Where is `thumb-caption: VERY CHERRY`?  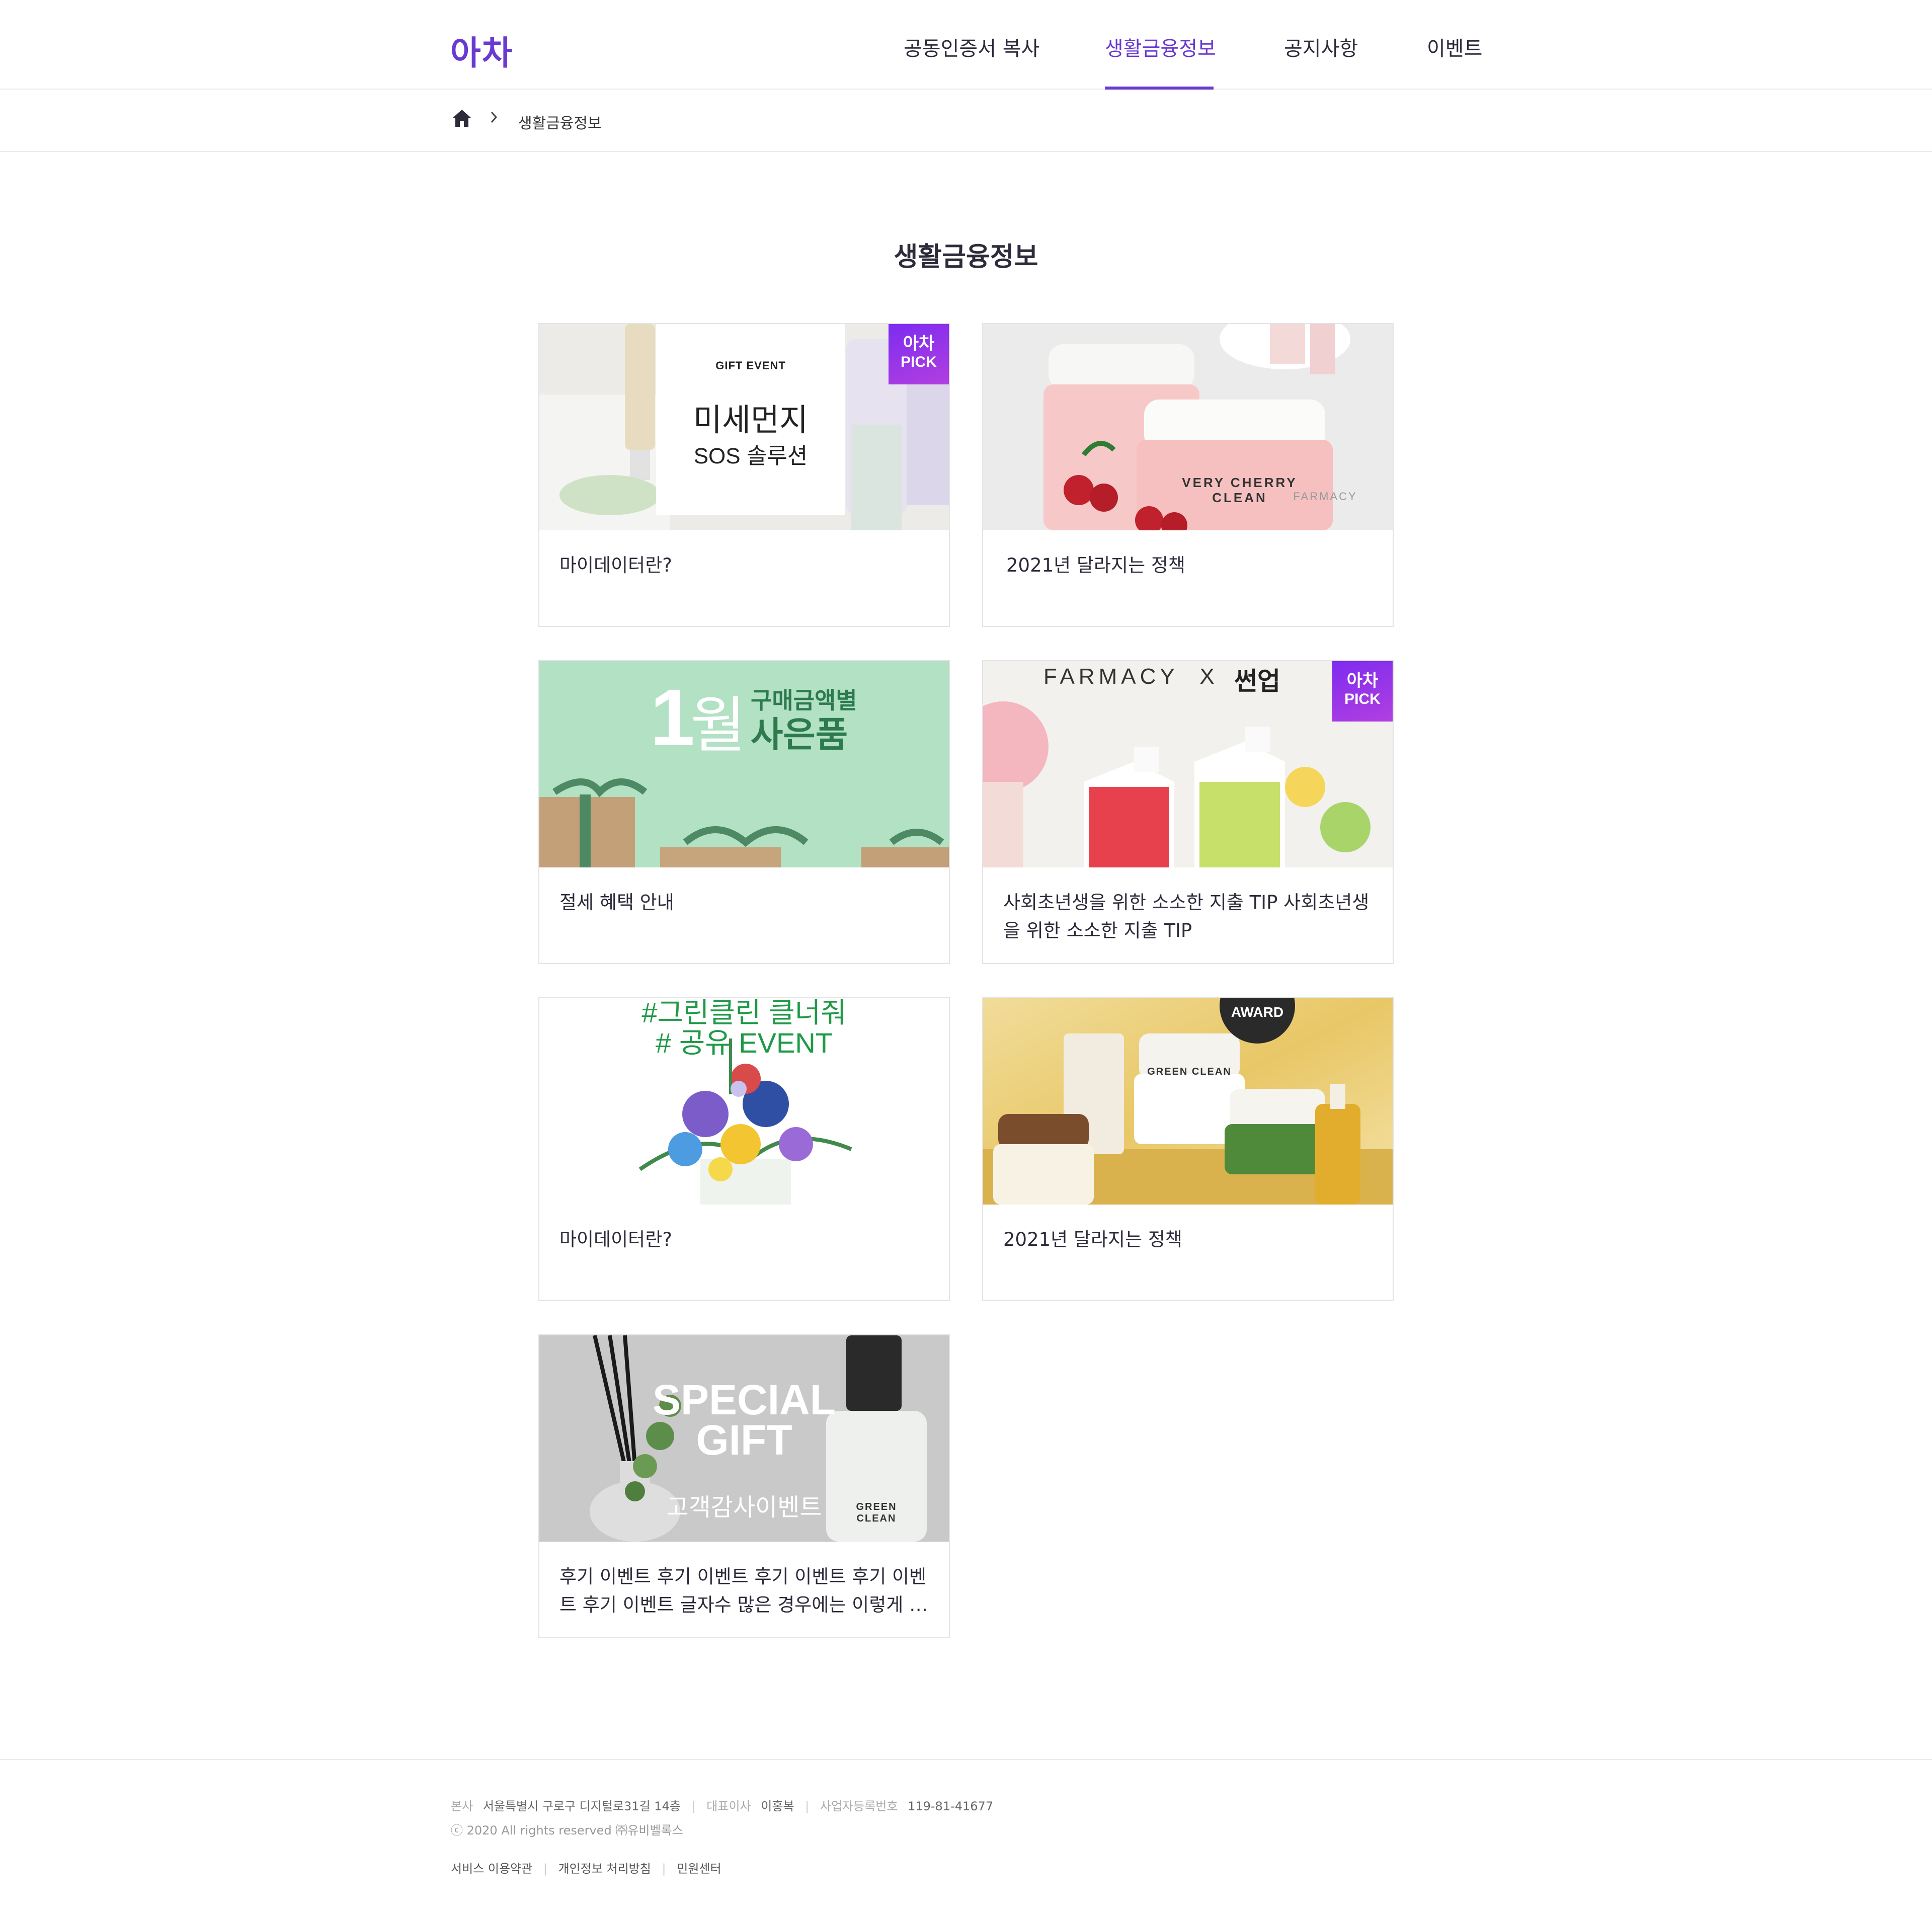
thumb-caption: VERY CHERRY is located at coordinates (1240, 482).